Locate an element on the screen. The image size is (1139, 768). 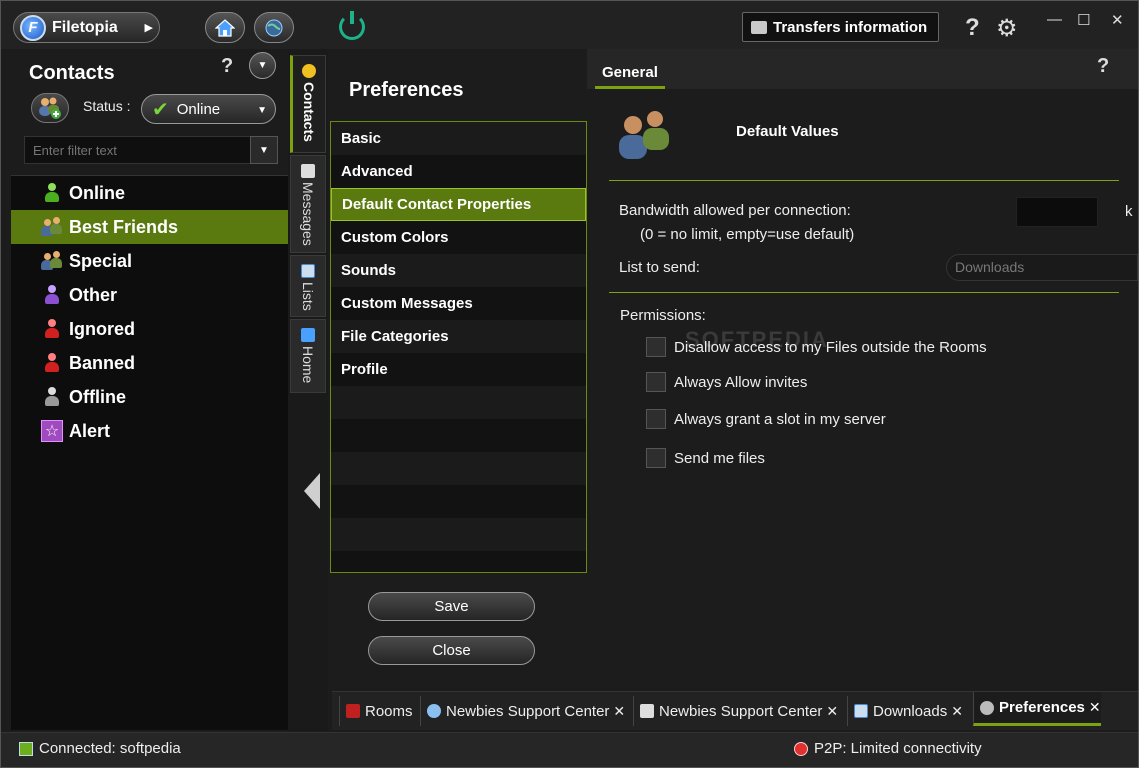
pref-item-sounds: Sounds is located at coordinates (458, 270).